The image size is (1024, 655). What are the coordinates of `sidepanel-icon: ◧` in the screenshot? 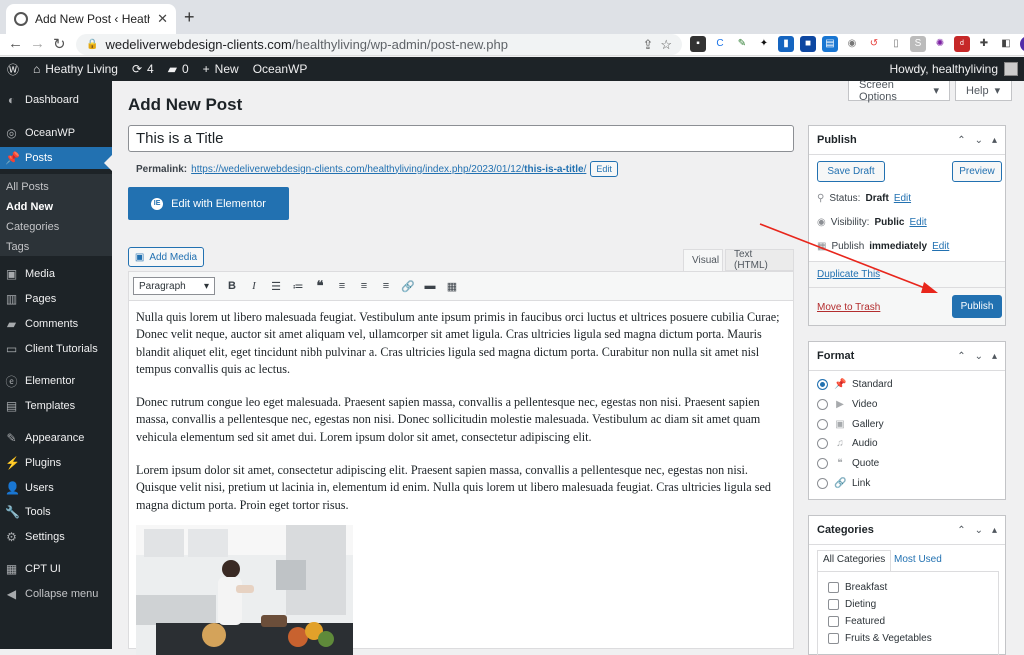 It's located at (1006, 44).